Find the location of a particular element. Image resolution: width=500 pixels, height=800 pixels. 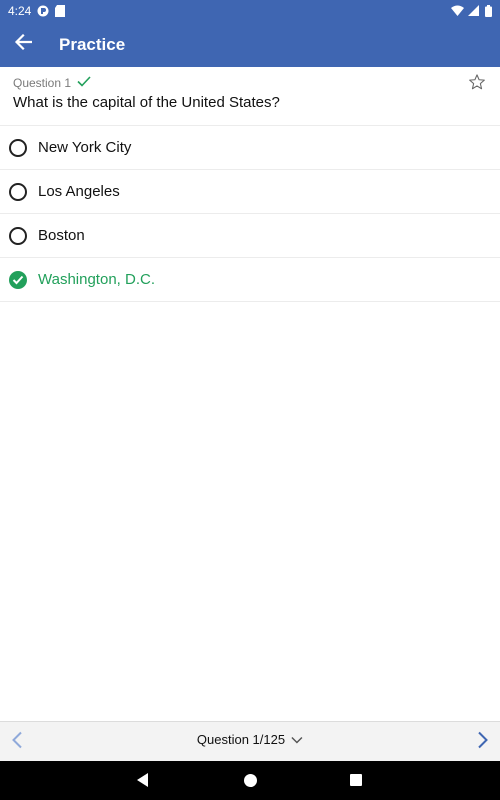

bookmark-star-button is located at coordinates (477, 84).